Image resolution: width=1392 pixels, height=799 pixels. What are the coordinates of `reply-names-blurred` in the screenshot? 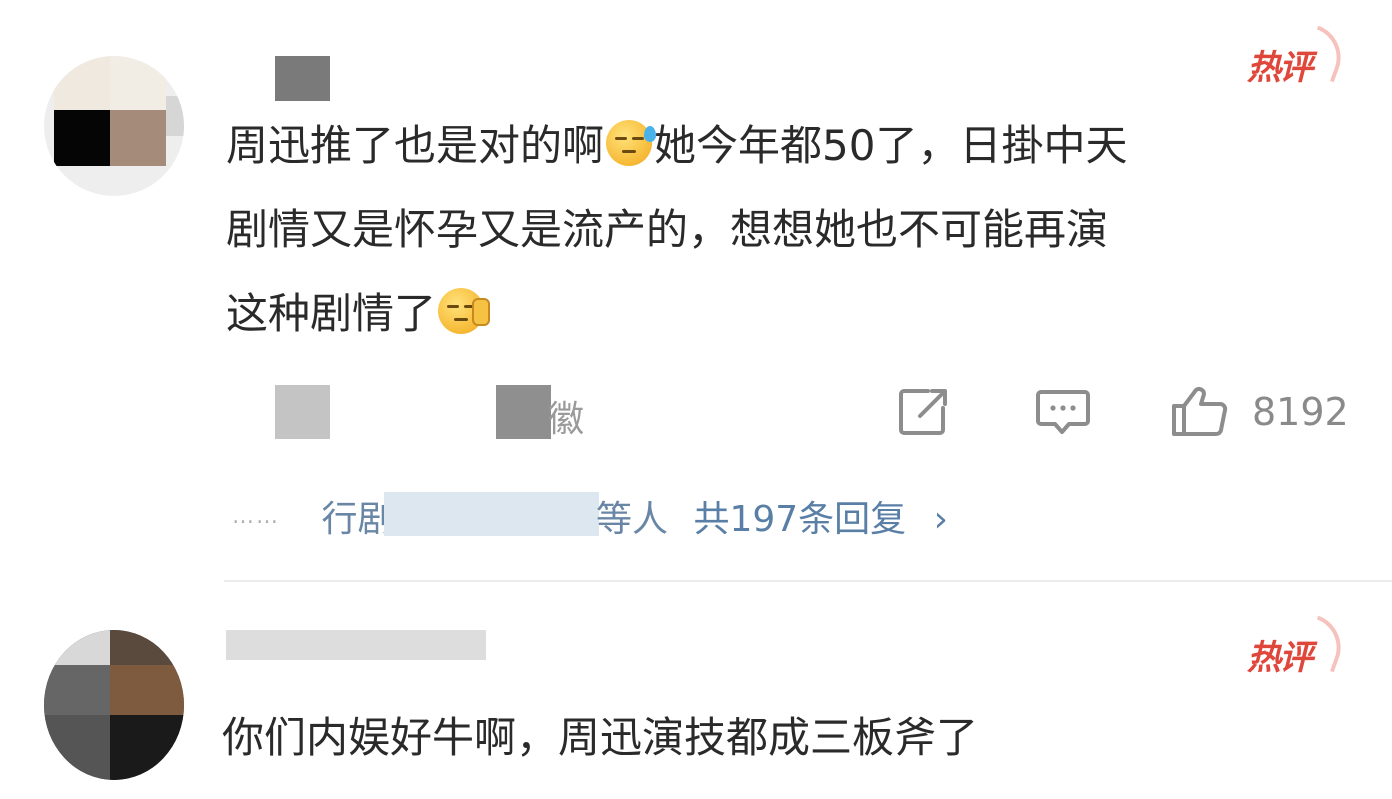 It's located at (491, 514).